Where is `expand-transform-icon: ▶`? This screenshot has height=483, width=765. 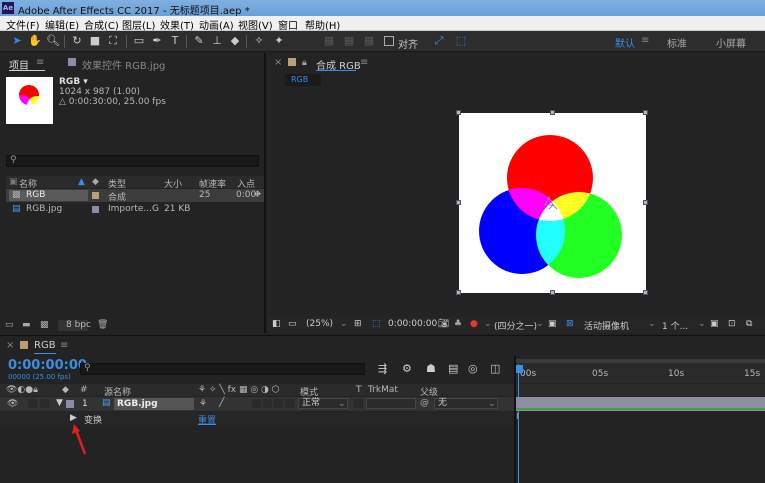 expand-transform-icon: ▶ is located at coordinates (73, 418).